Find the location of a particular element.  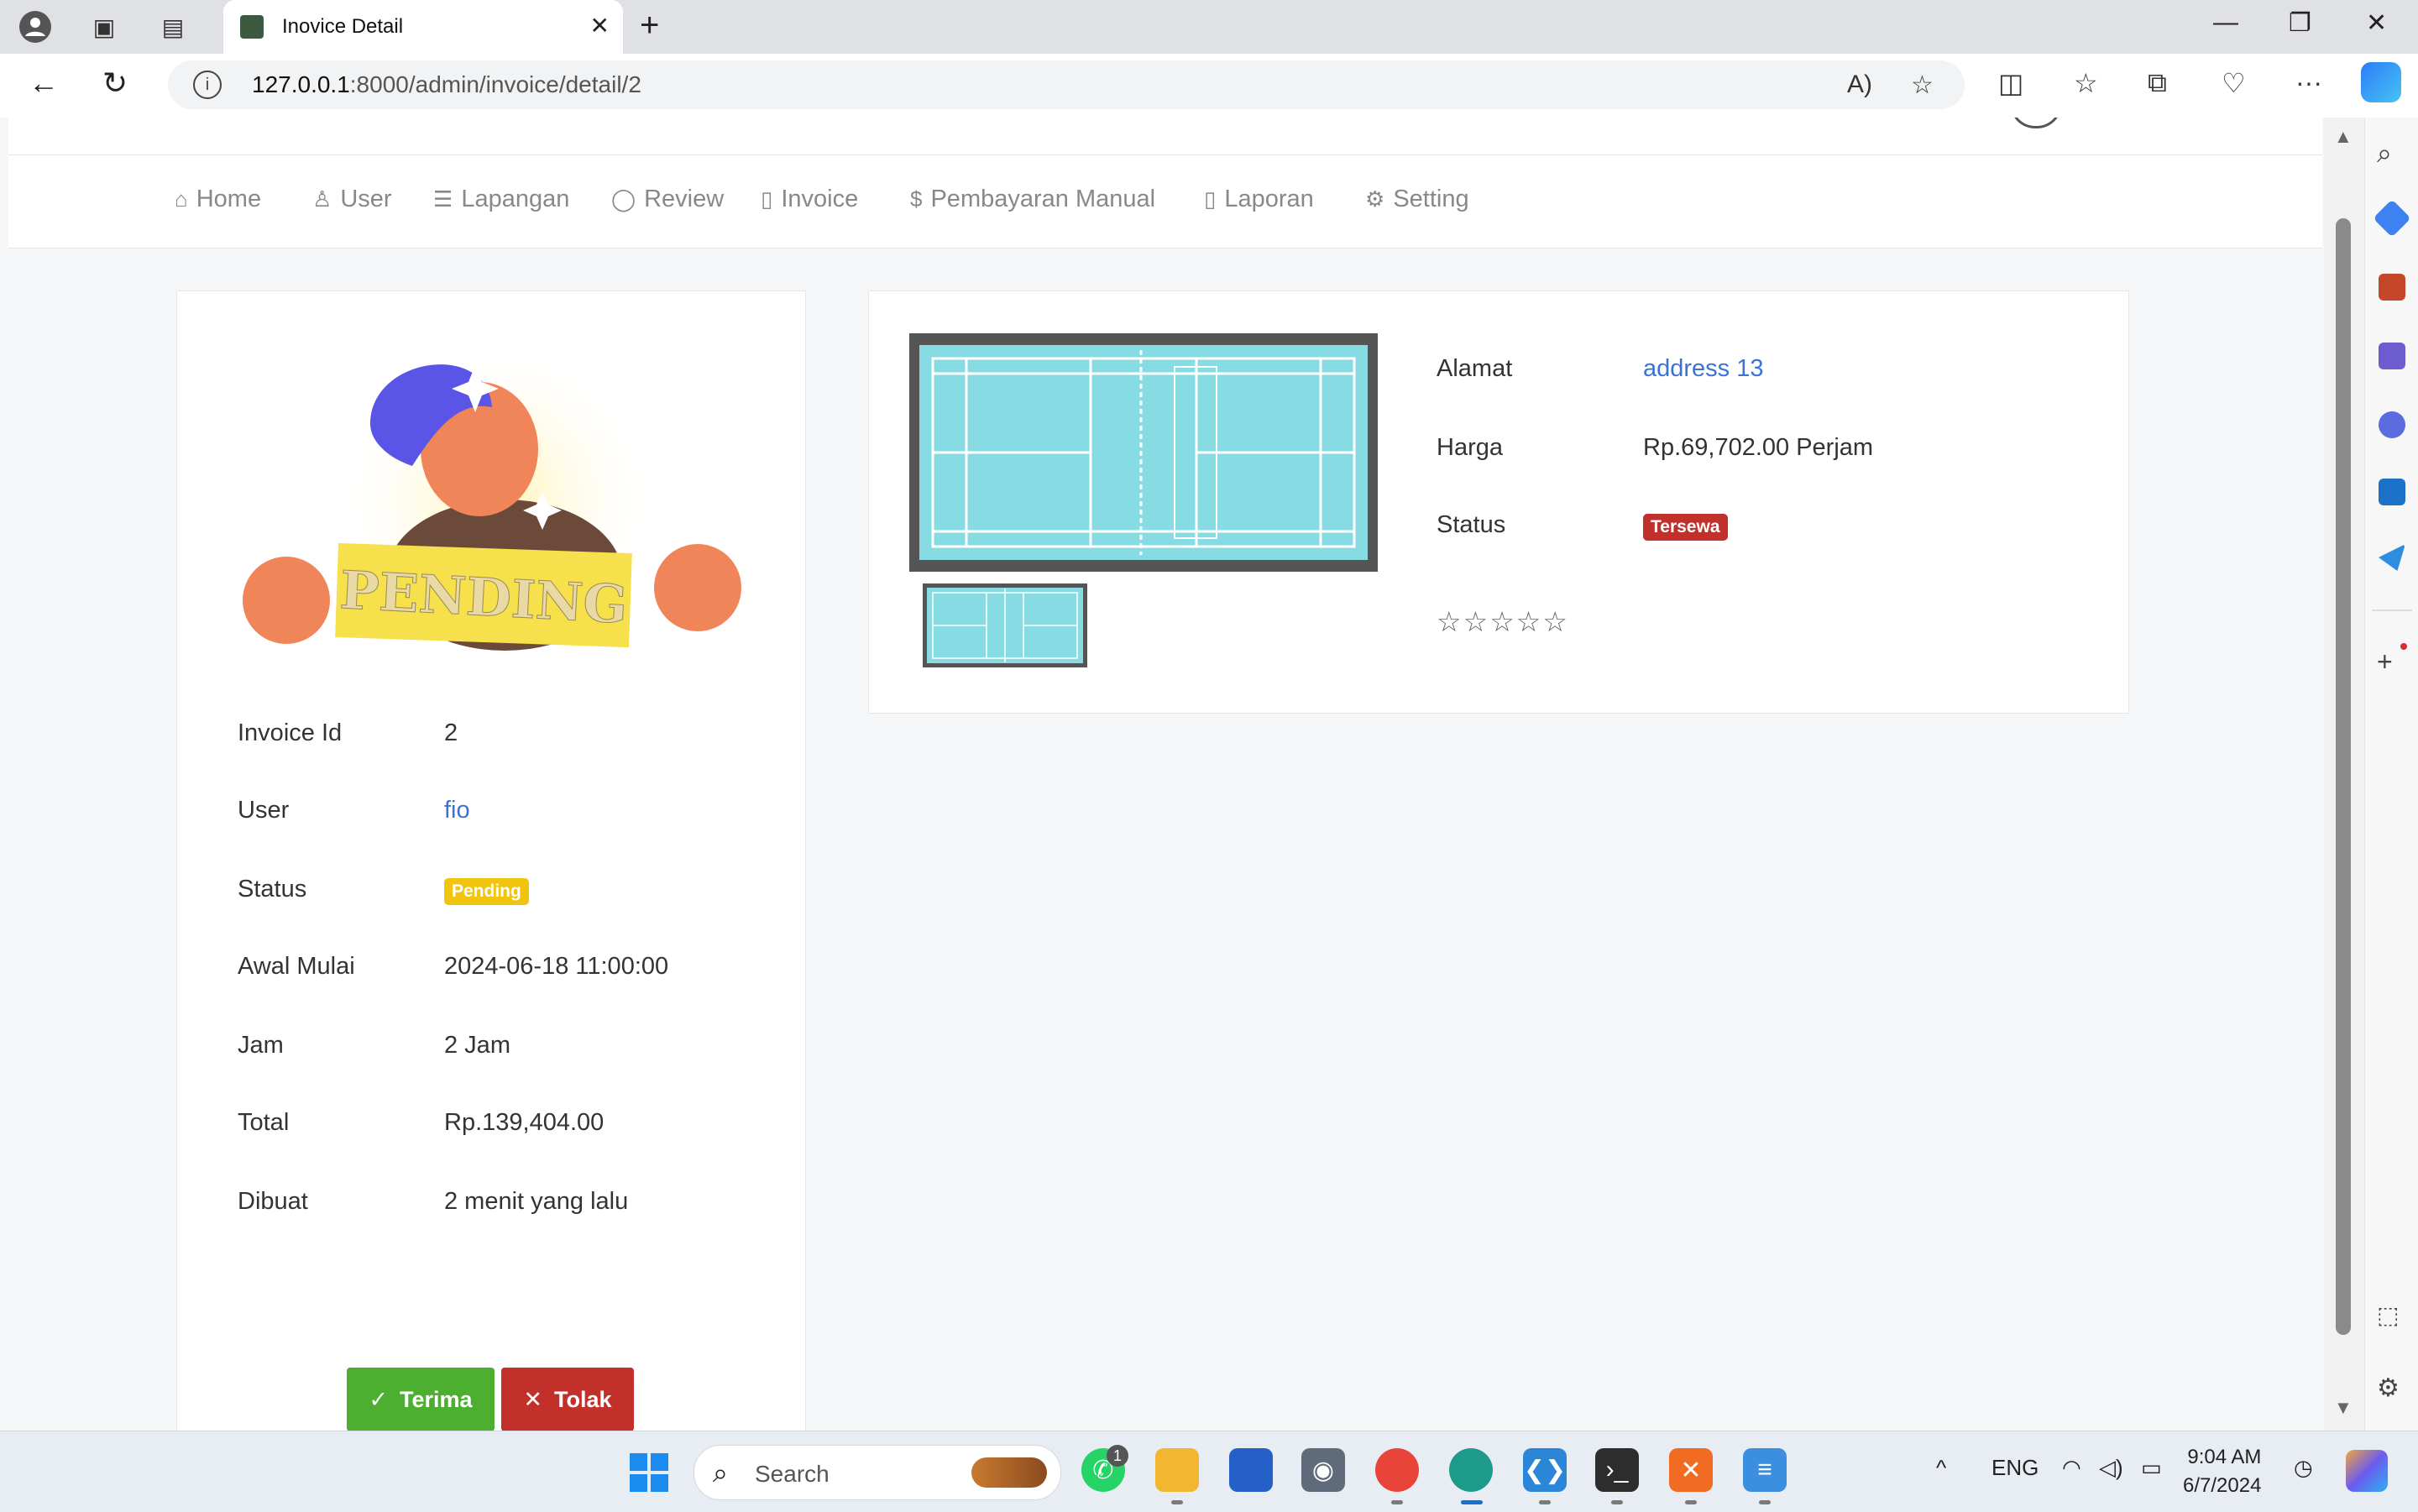

status-badge: Pending is located at coordinates (486, 891).